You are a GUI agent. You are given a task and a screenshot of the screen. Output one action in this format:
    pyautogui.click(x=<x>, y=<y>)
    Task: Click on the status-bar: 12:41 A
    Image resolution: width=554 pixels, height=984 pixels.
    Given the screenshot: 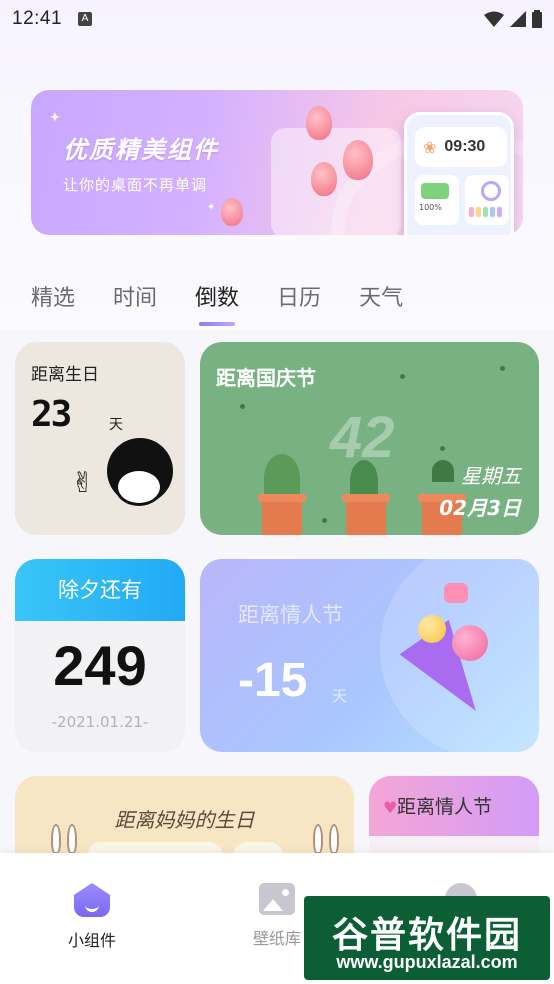 What is the action you would take?
    pyautogui.click(x=277, y=19)
    